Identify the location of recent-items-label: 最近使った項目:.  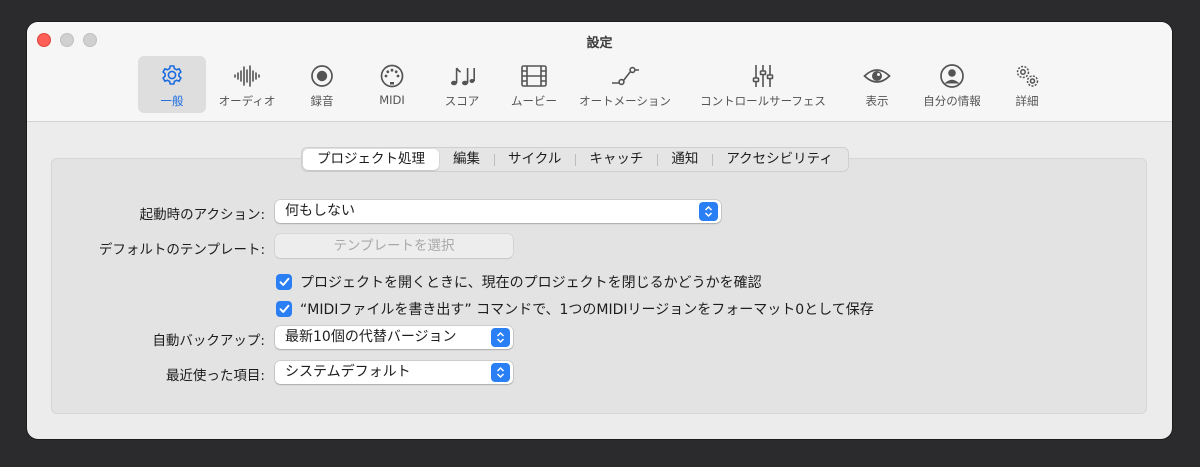
(215, 376).